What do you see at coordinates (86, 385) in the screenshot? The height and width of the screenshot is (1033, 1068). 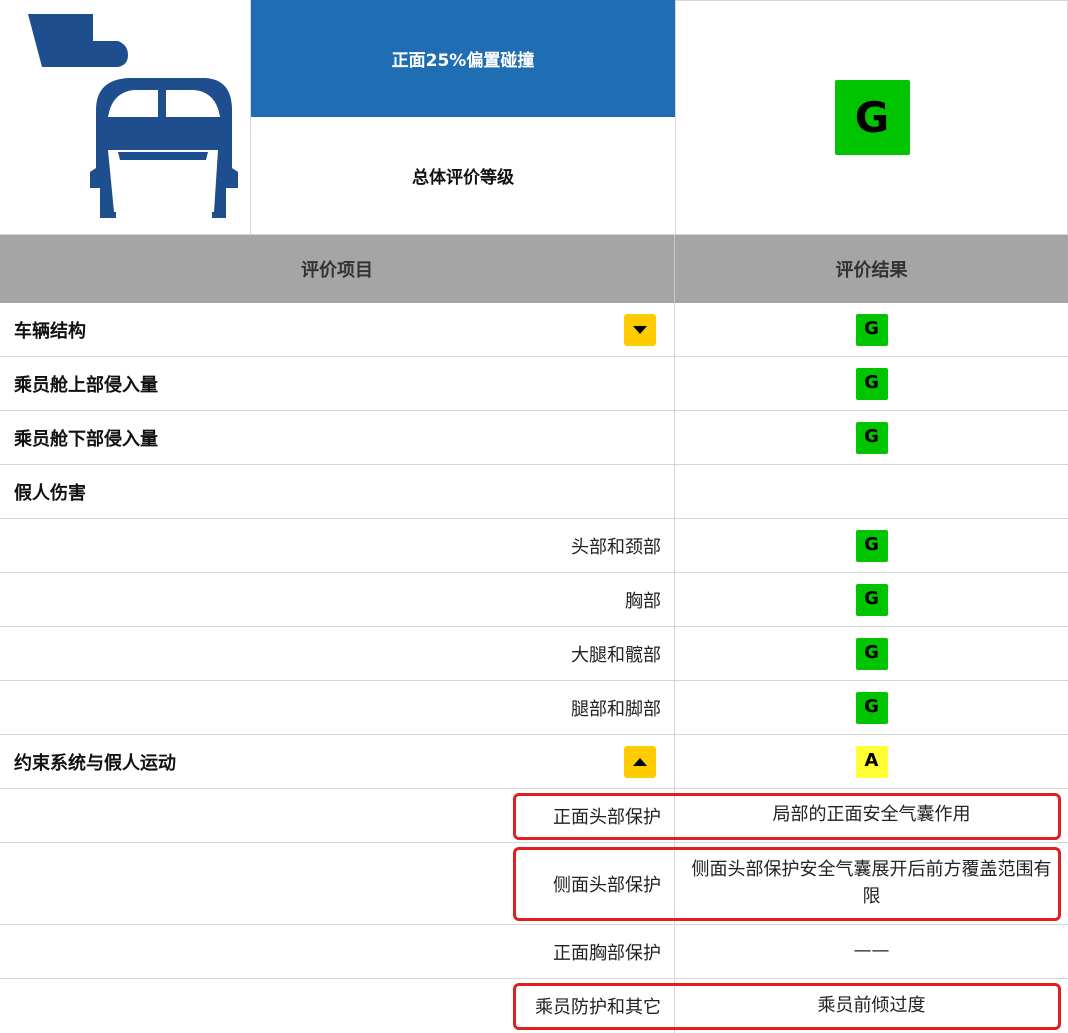 I see `row-label: 乘员舱上部侵入量` at bounding box center [86, 385].